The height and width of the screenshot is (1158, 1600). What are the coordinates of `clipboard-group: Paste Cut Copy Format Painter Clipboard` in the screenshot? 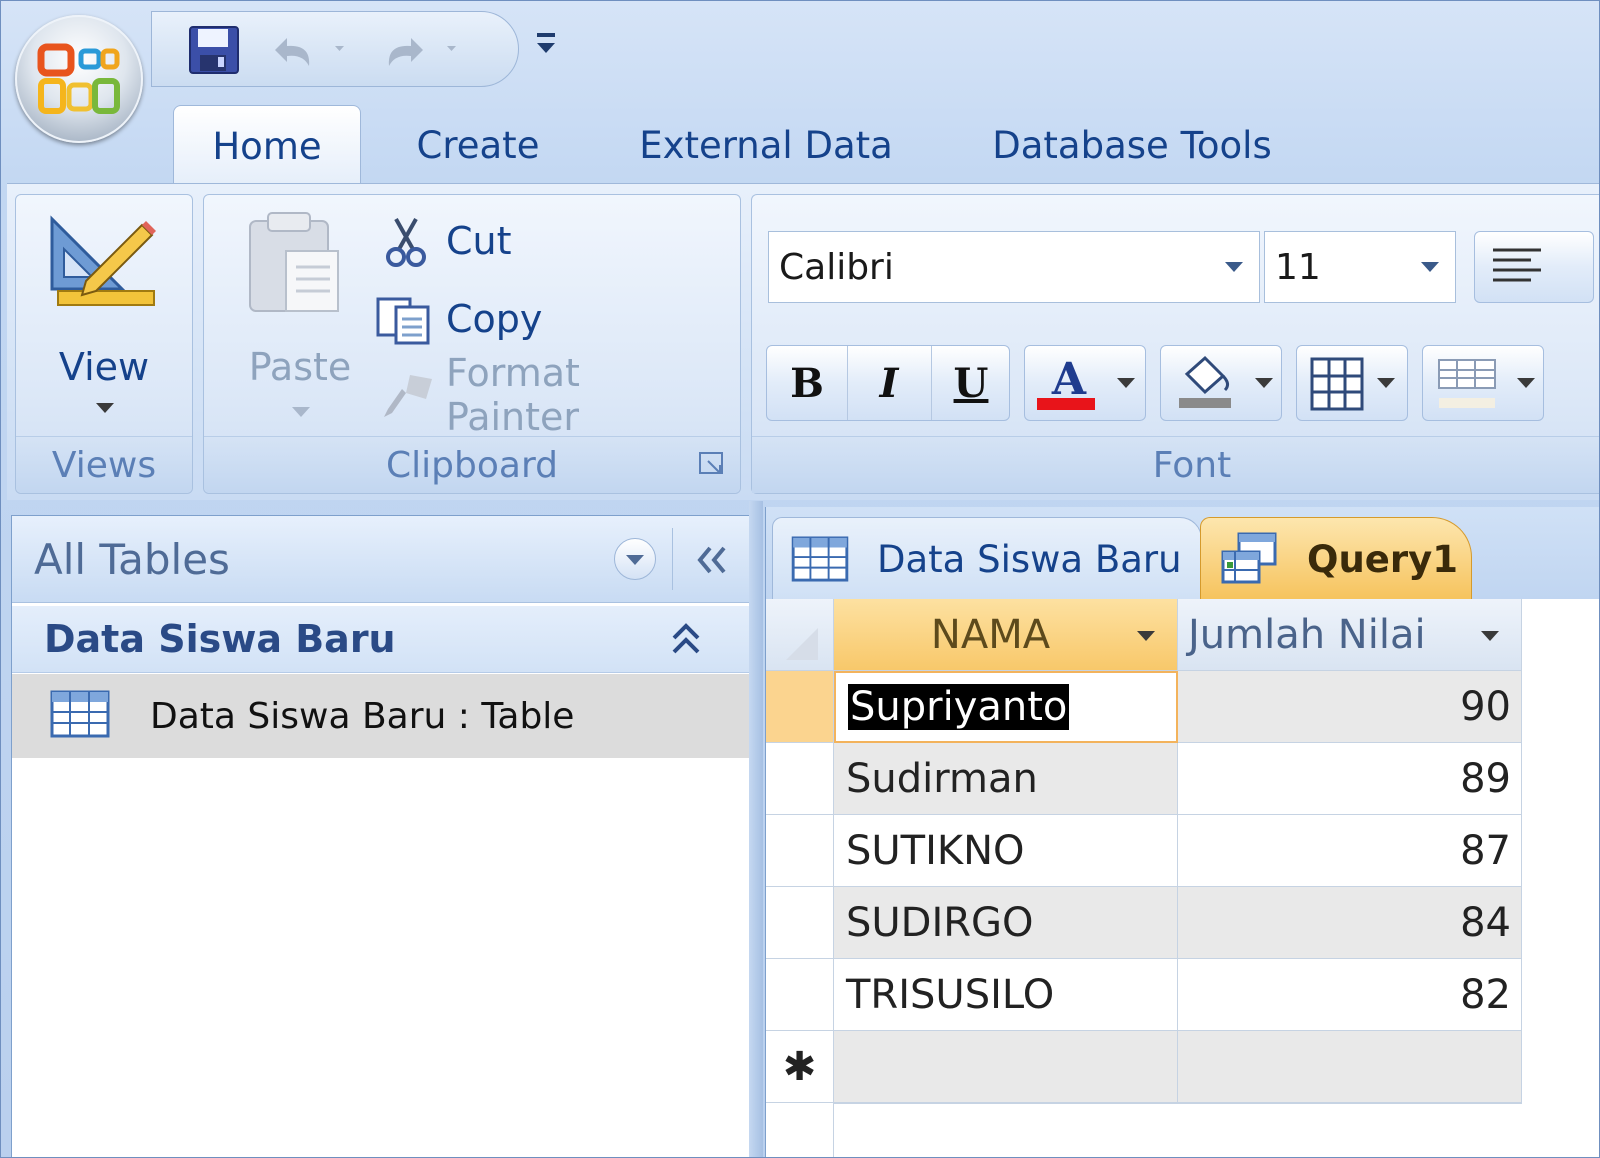 It's located at (472, 344).